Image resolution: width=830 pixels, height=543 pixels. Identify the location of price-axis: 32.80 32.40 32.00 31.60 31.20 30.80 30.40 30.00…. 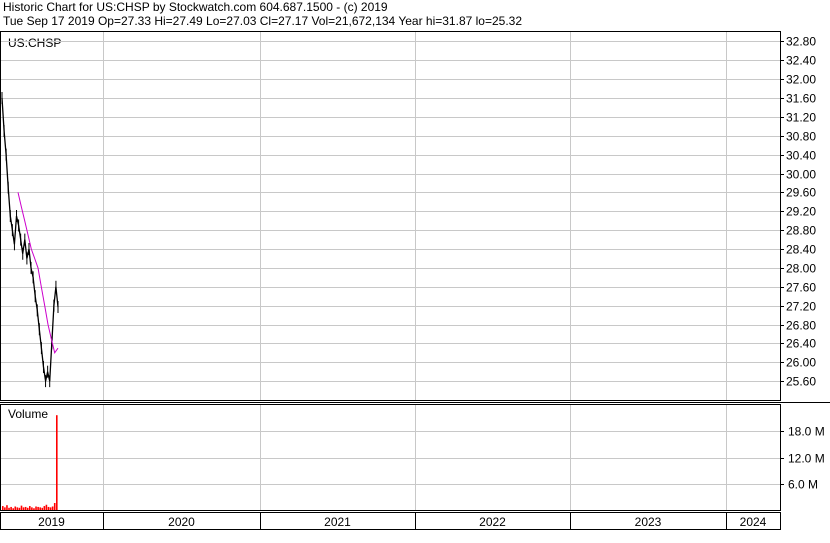
(798, 212).